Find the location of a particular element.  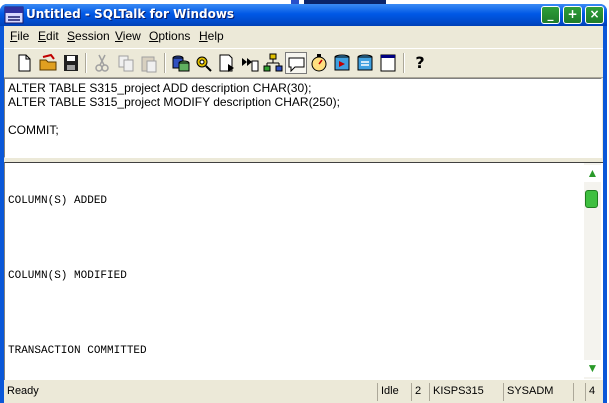

open-folder-icon is located at coordinates (48, 63).